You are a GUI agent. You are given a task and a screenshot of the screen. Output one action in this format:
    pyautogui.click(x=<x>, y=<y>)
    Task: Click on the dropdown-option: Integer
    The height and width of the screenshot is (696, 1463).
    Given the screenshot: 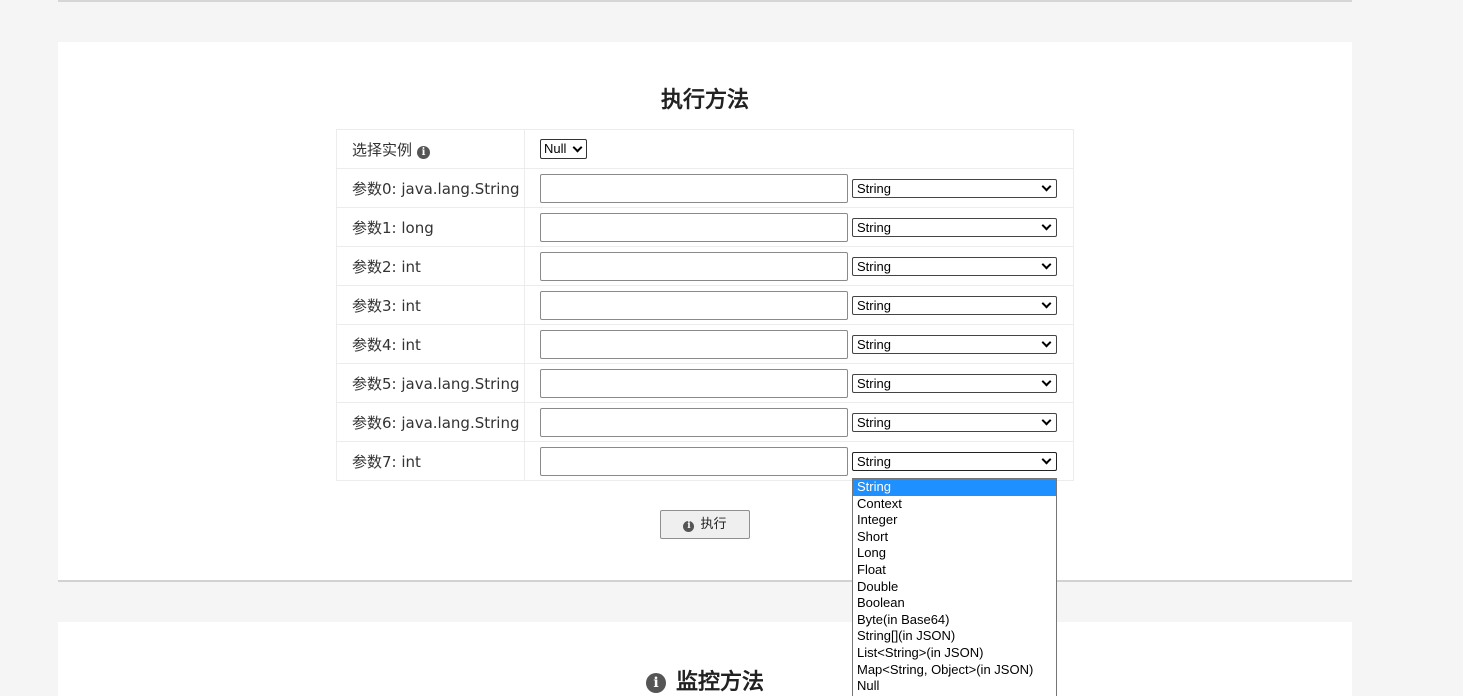 What is the action you would take?
    pyautogui.click(x=954, y=520)
    